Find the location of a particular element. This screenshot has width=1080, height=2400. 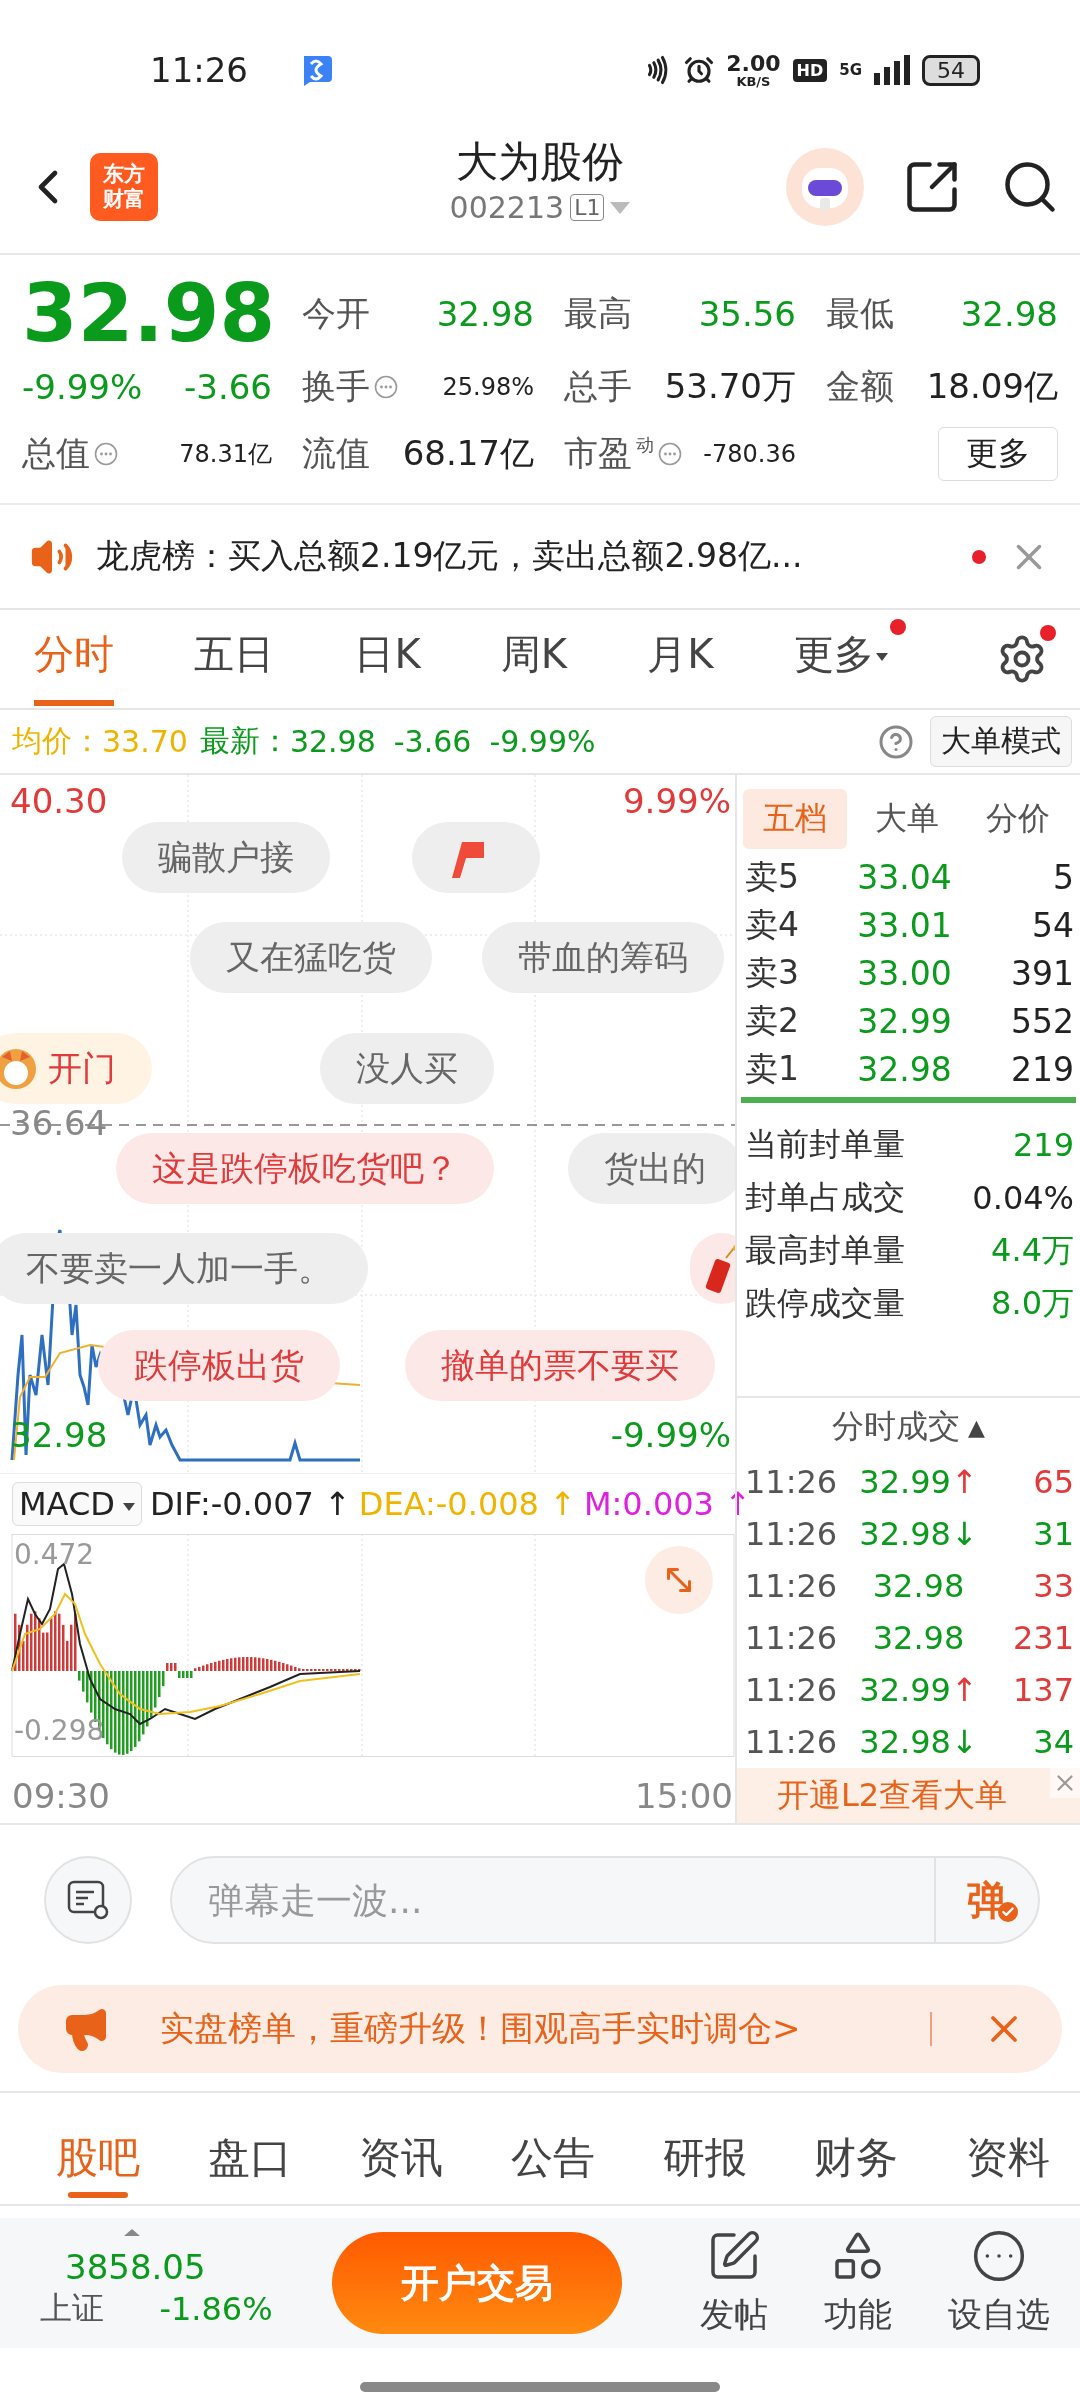

latest-price: 32.98 is located at coordinates (332, 741).